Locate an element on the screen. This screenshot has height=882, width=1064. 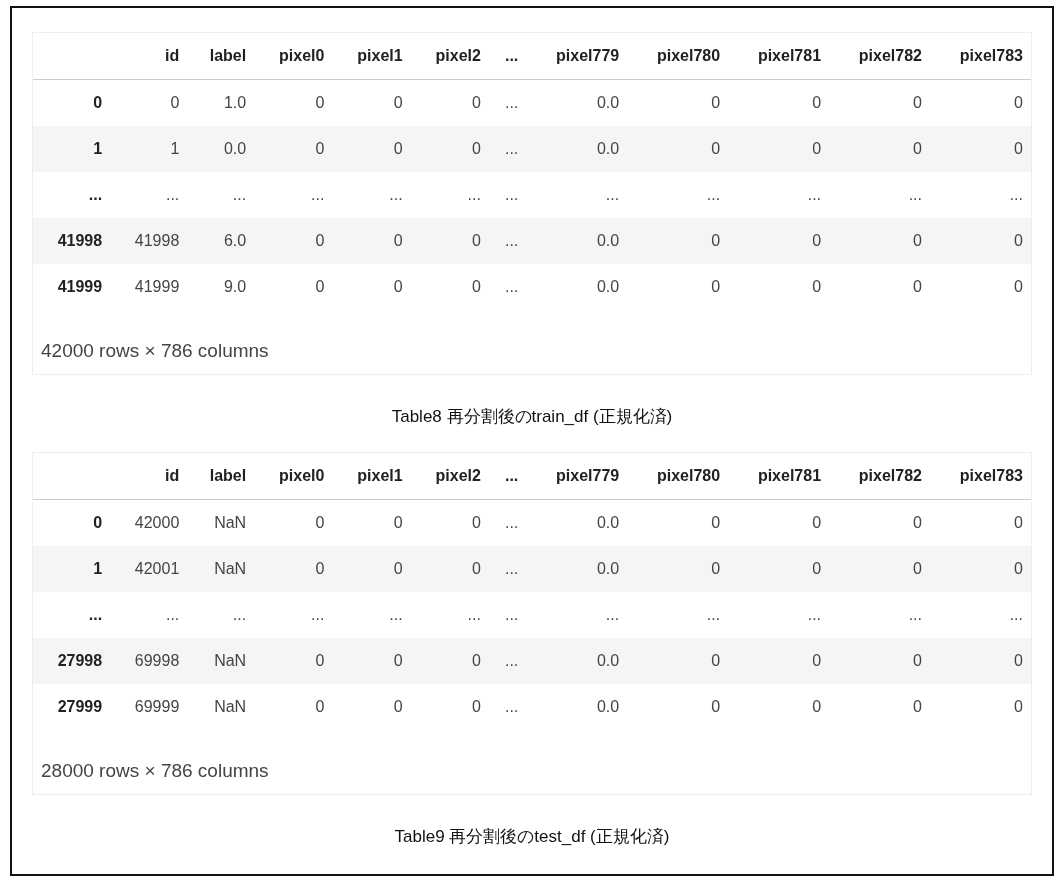
table-cell: 6.0 is located at coordinates (221, 241).